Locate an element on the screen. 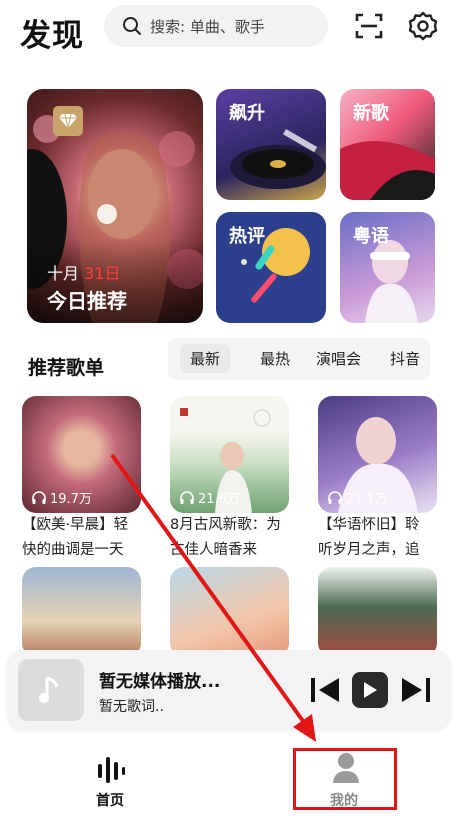 Image resolution: width=458 pixels, height=820 pixels. tile-soaring: 飙升 is located at coordinates (271, 144).